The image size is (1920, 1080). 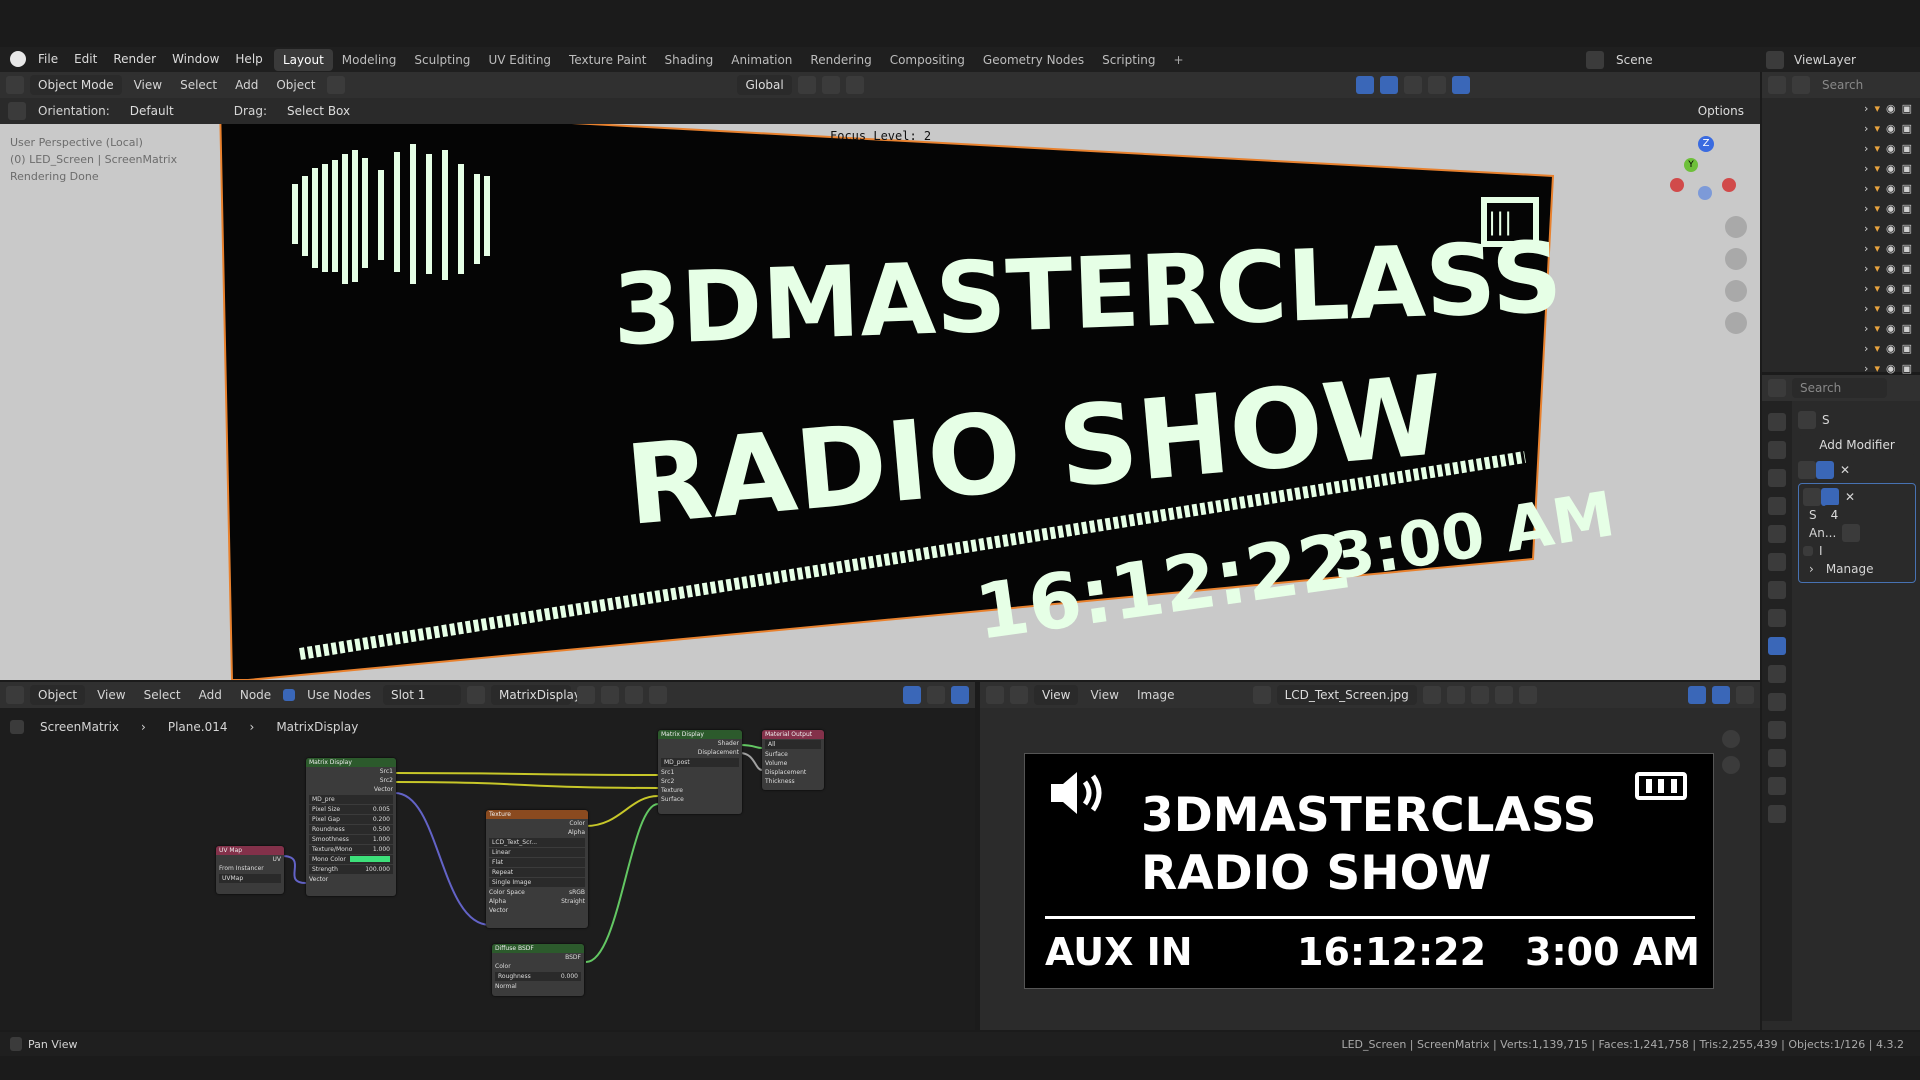 What do you see at coordinates (1777, 618) in the screenshot?
I see `object-tab-icon` at bounding box center [1777, 618].